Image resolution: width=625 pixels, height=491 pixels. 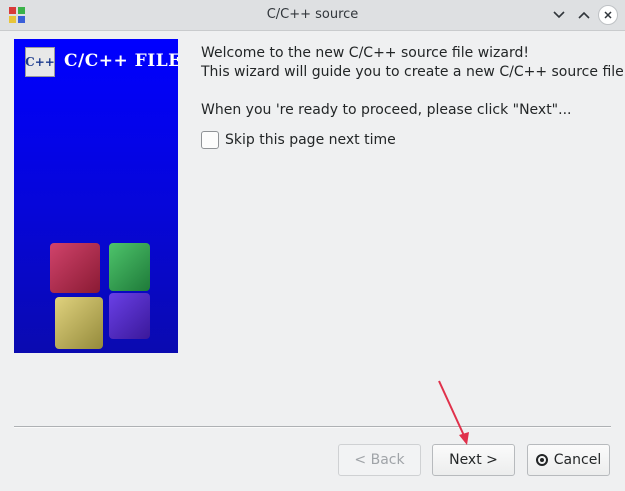 I want to click on title-bar: C/C++ source, so click(x=312, y=15).